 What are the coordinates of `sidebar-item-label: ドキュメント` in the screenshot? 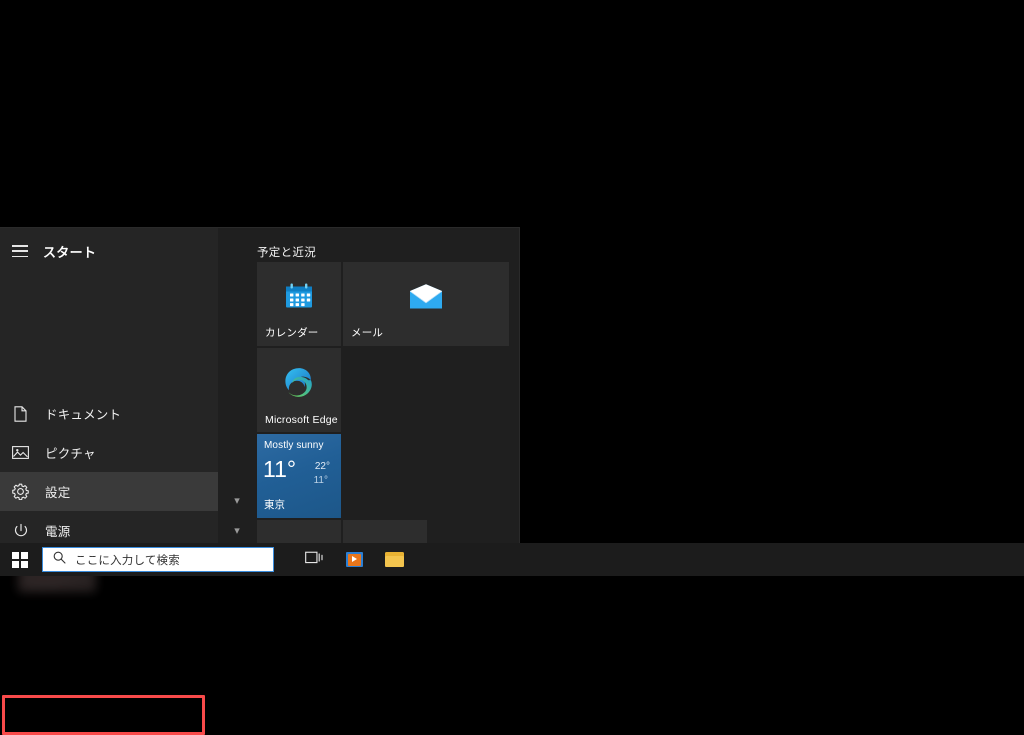 It's located at (83, 415).